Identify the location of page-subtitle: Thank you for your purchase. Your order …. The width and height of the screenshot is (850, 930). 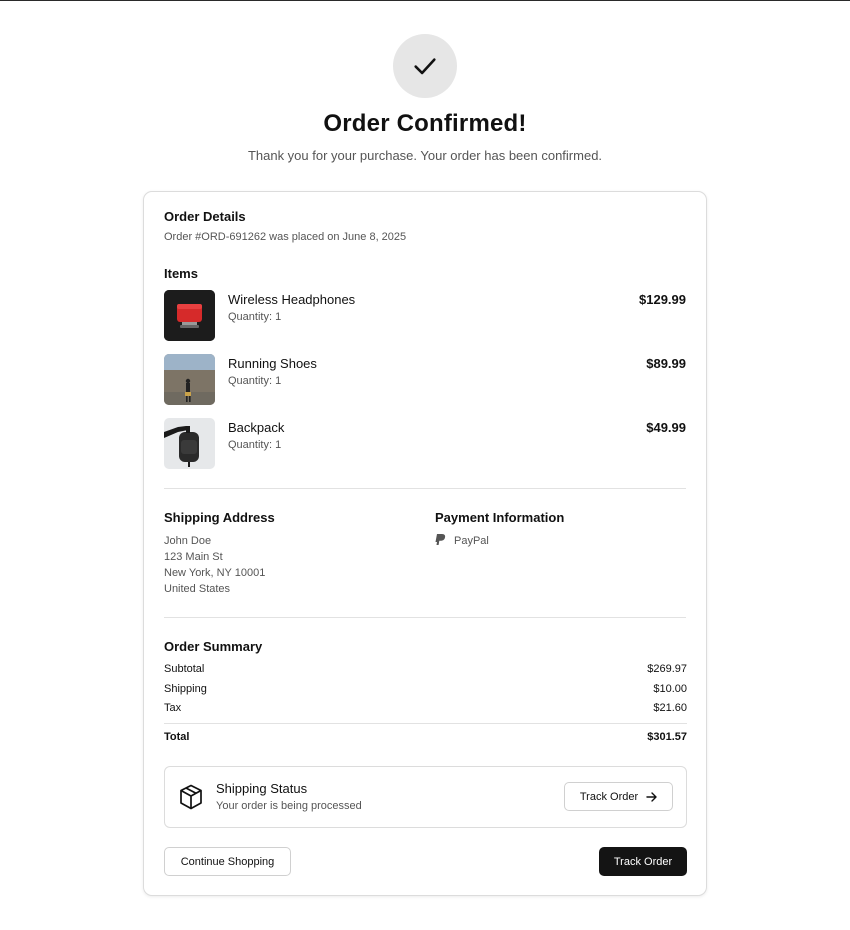
(425, 155).